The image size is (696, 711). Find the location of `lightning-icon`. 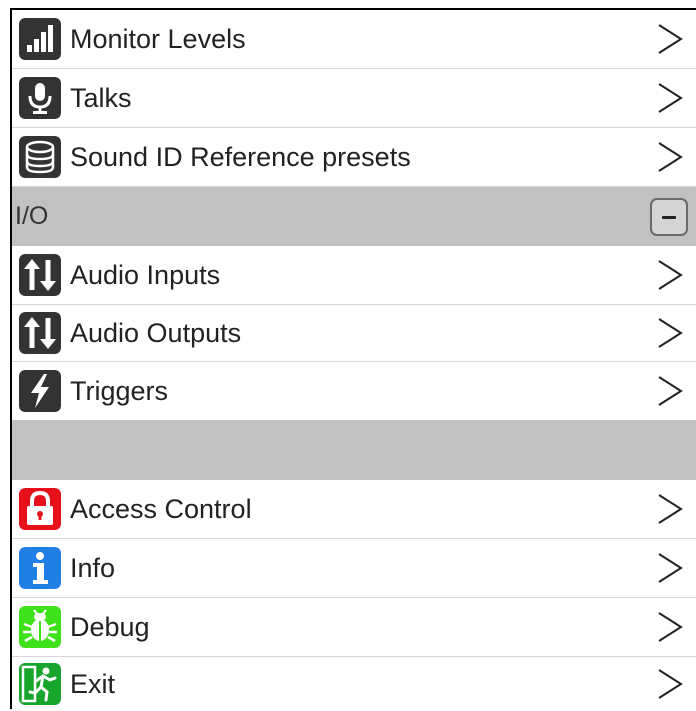

lightning-icon is located at coordinates (40, 391).